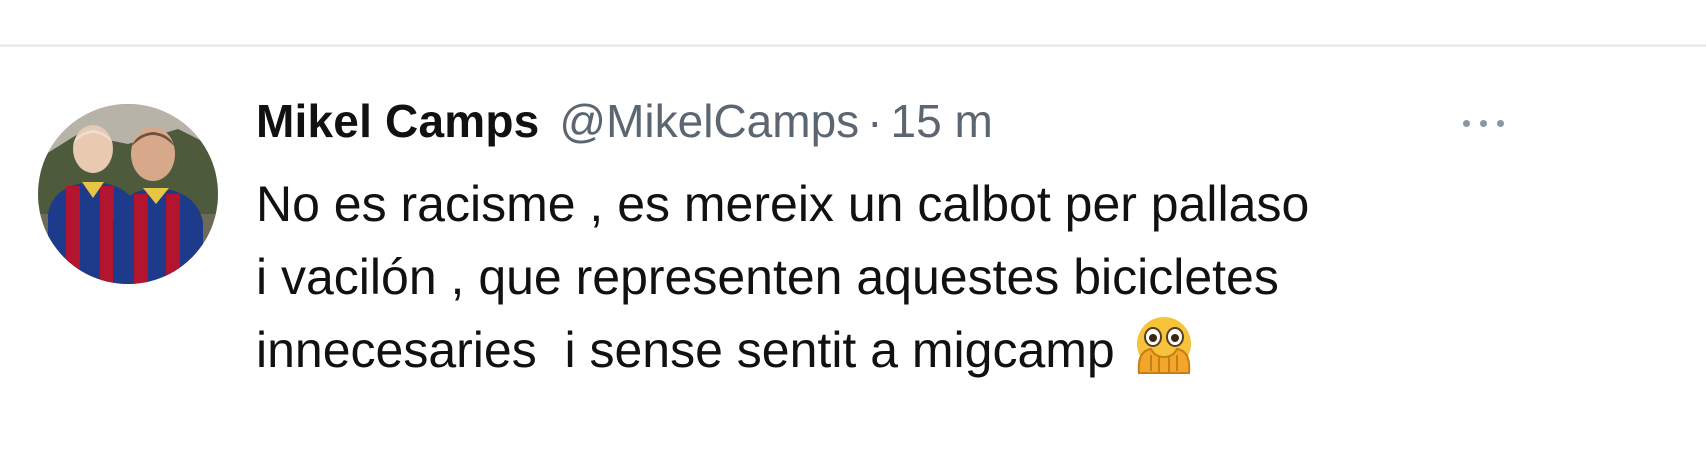 Image resolution: width=1706 pixels, height=457 pixels. I want to click on avatar-photo, so click(128, 194).